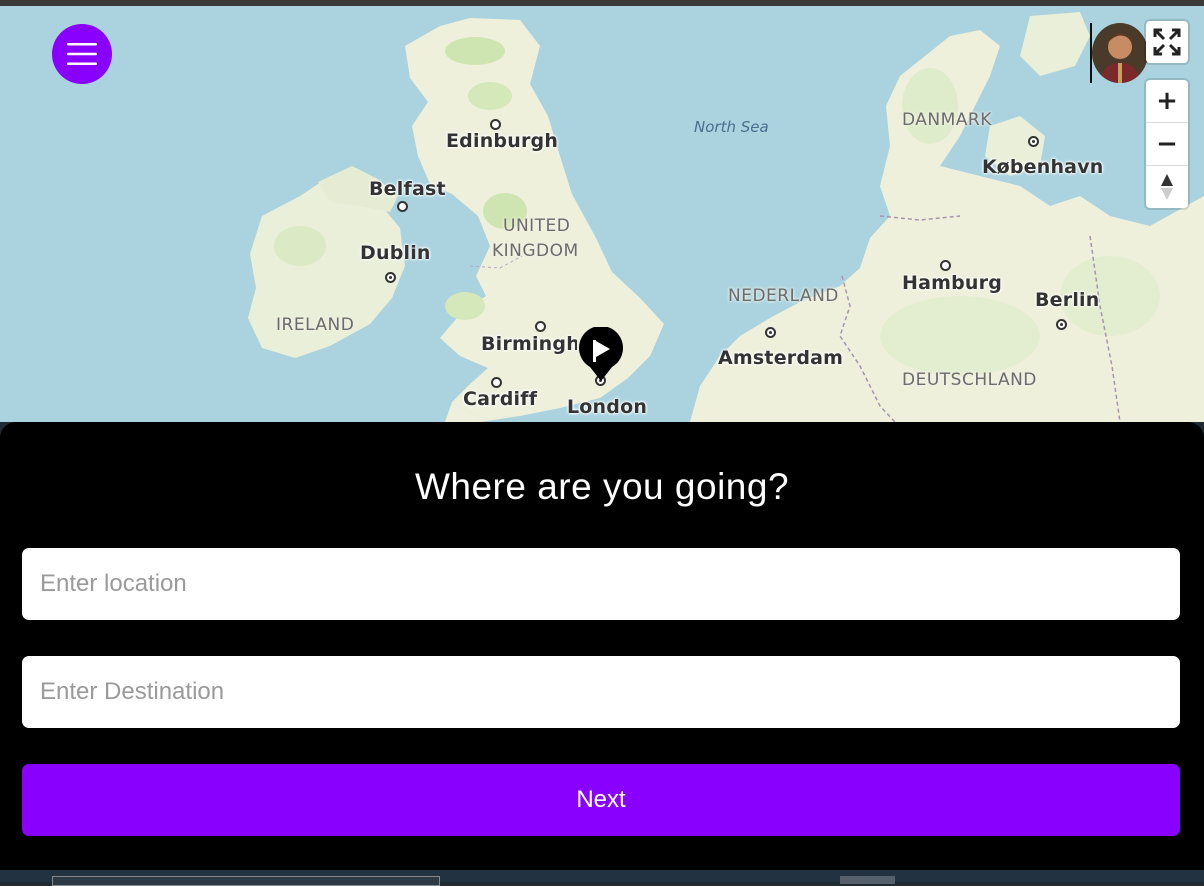  What do you see at coordinates (952, 283) in the screenshot?
I see `city-label: Hamburg` at bounding box center [952, 283].